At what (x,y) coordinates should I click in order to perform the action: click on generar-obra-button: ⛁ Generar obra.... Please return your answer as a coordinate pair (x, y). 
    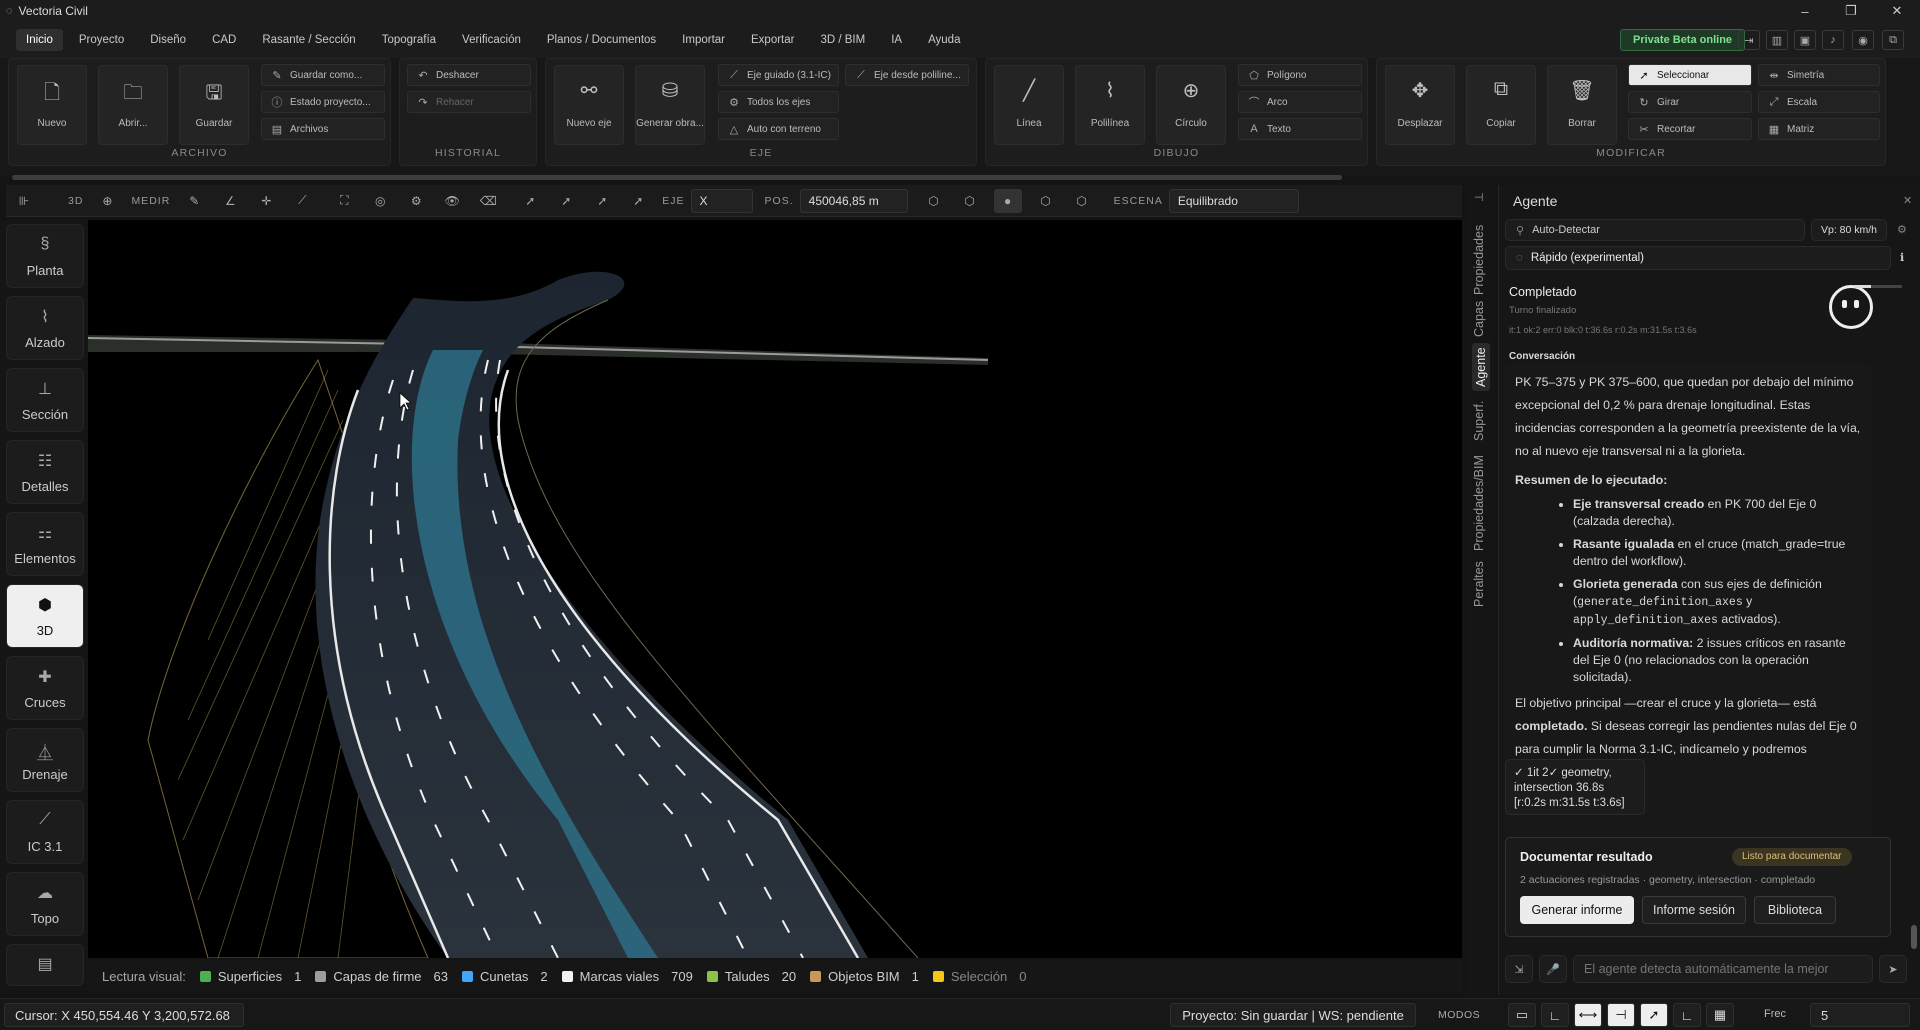
    Looking at the image, I should click on (670, 105).